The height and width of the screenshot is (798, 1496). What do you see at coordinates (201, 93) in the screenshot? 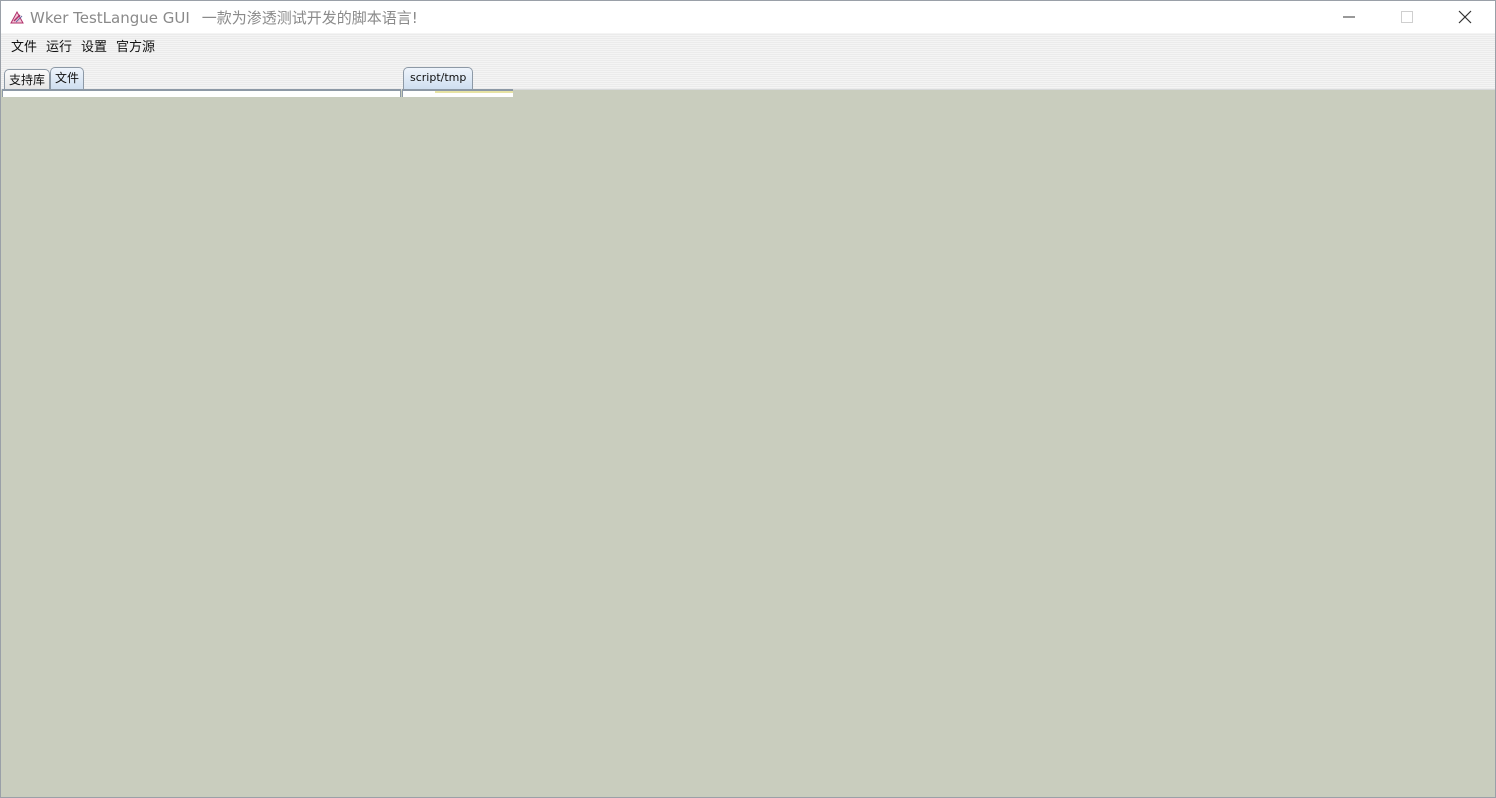
I see `file-panel` at bounding box center [201, 93].